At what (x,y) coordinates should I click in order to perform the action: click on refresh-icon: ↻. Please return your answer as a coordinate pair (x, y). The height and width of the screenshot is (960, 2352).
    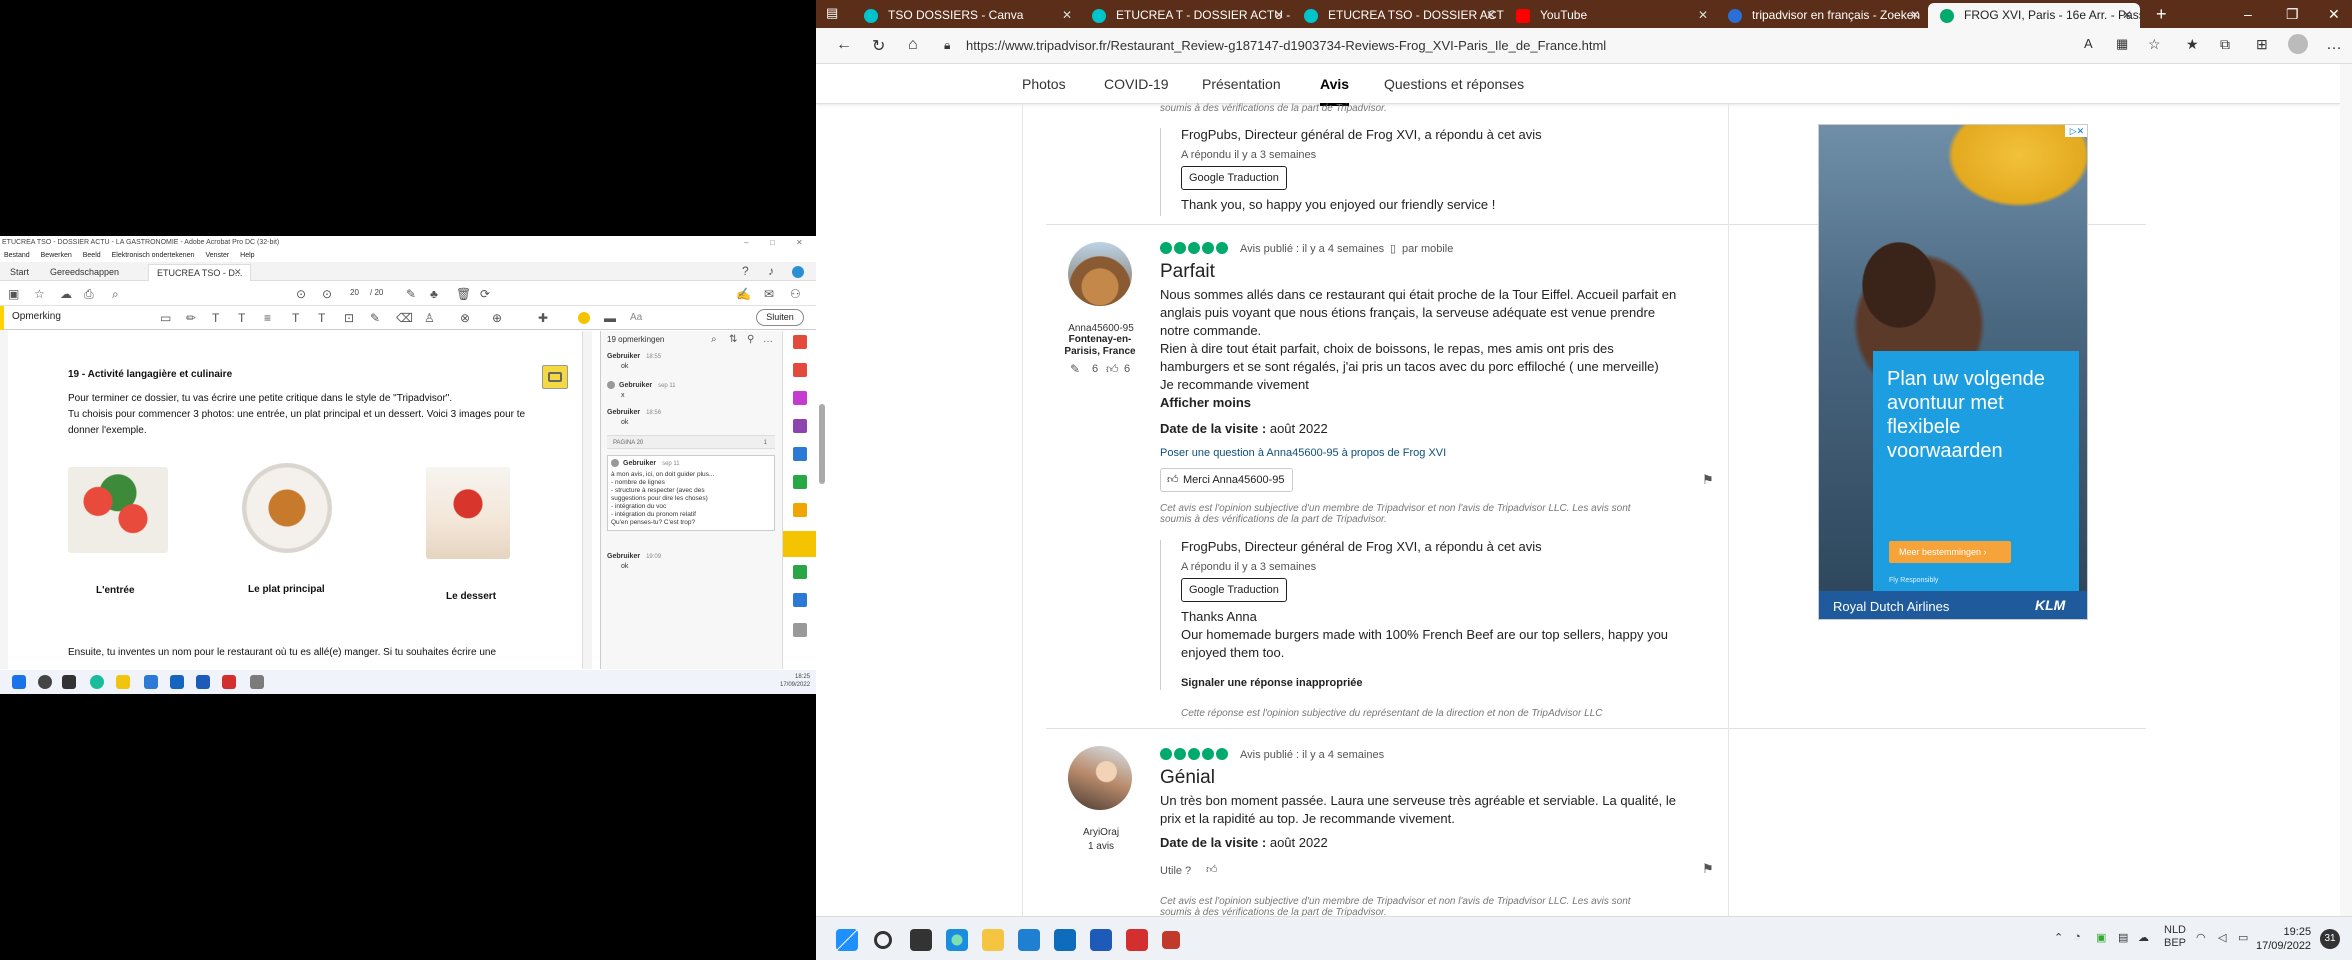
    Looking at the image, I should click on (878, 46).